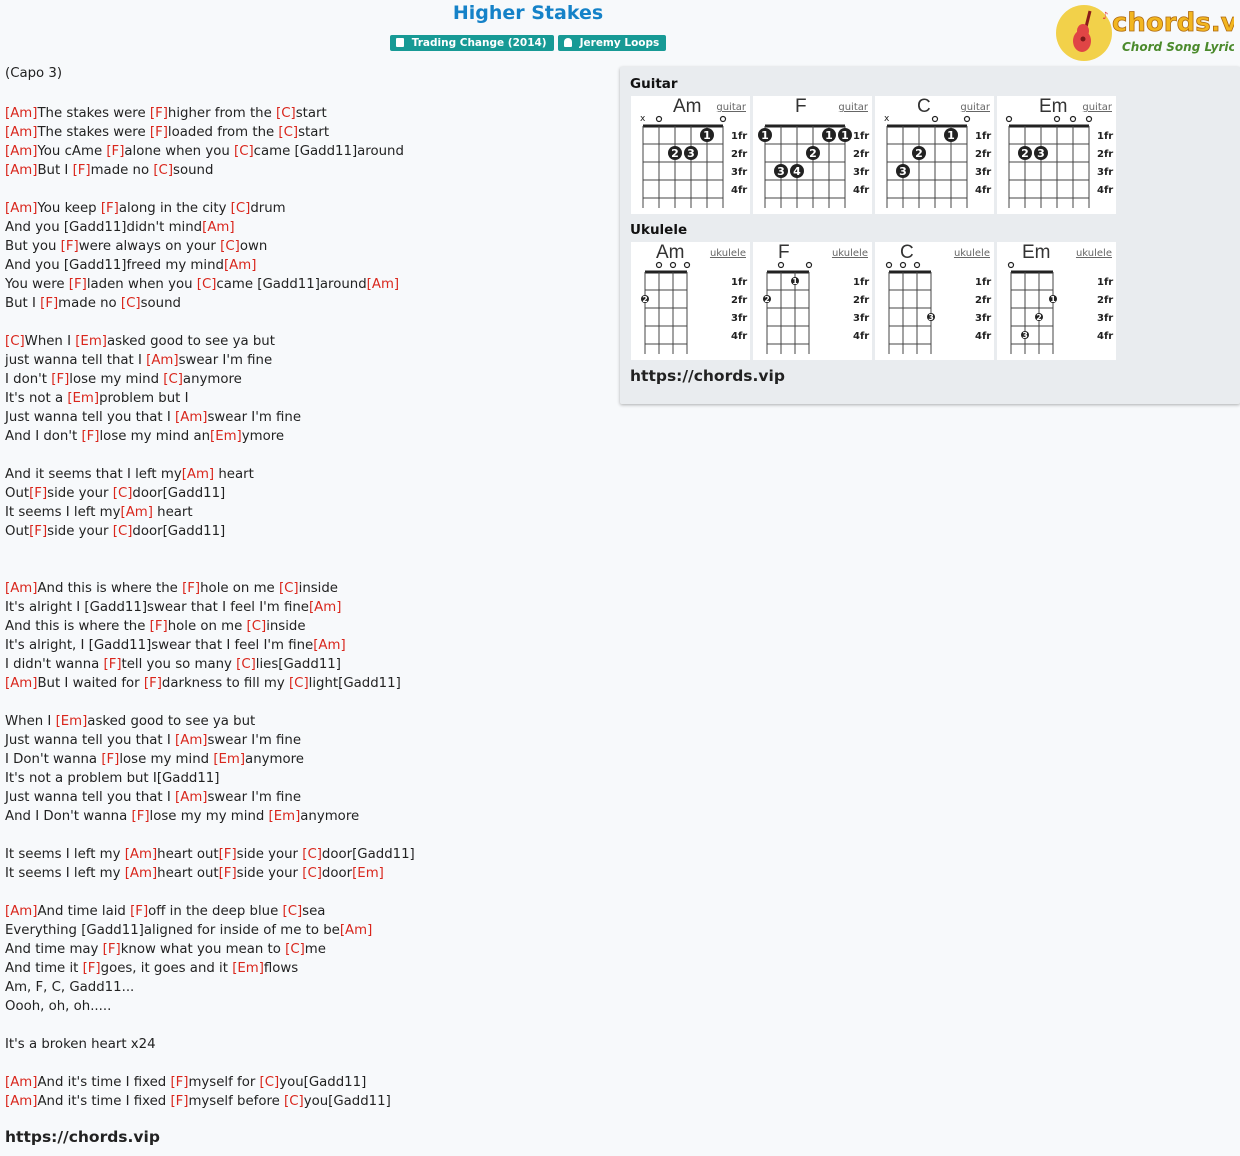 This screenshot has height=1156, width=1240. Describe the element at coordinates (175, 265) in the screenshot. I see `lyric-text: freed my mind` at that location.